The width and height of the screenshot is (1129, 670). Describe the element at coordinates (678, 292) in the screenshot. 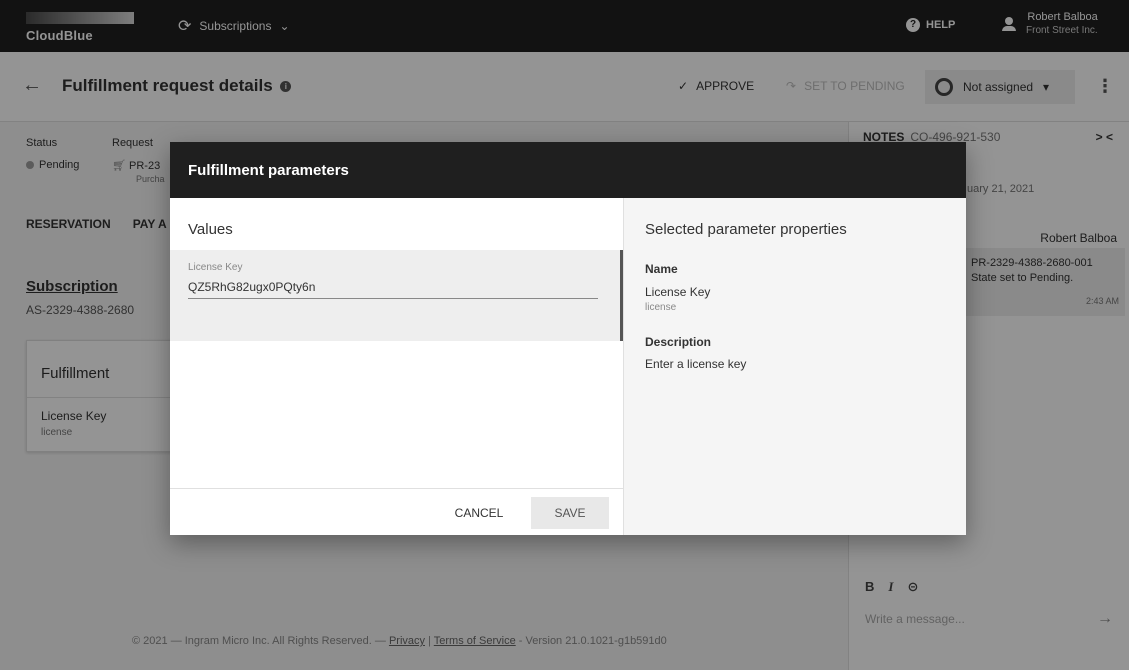

I see `name-value: License Key` at that location.